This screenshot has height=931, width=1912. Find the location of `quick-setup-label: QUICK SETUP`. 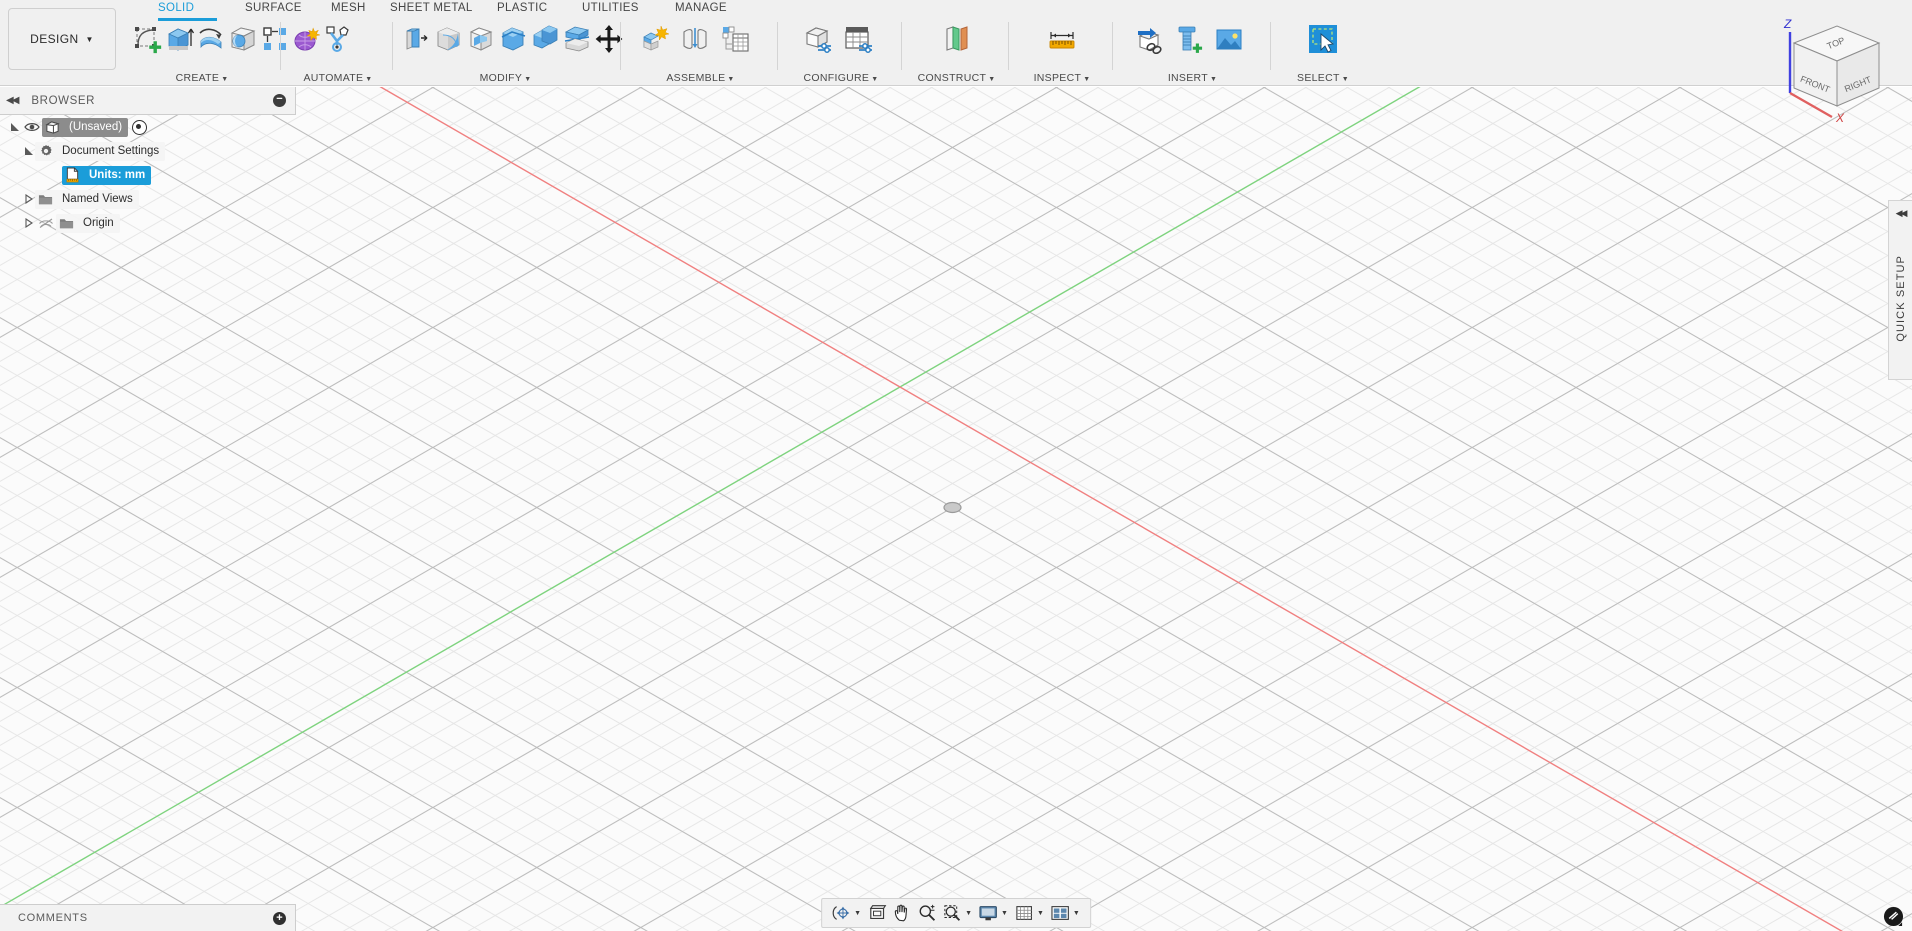

quick-setup-label: QUICK SETUP is located at coordinates (1900, 298).